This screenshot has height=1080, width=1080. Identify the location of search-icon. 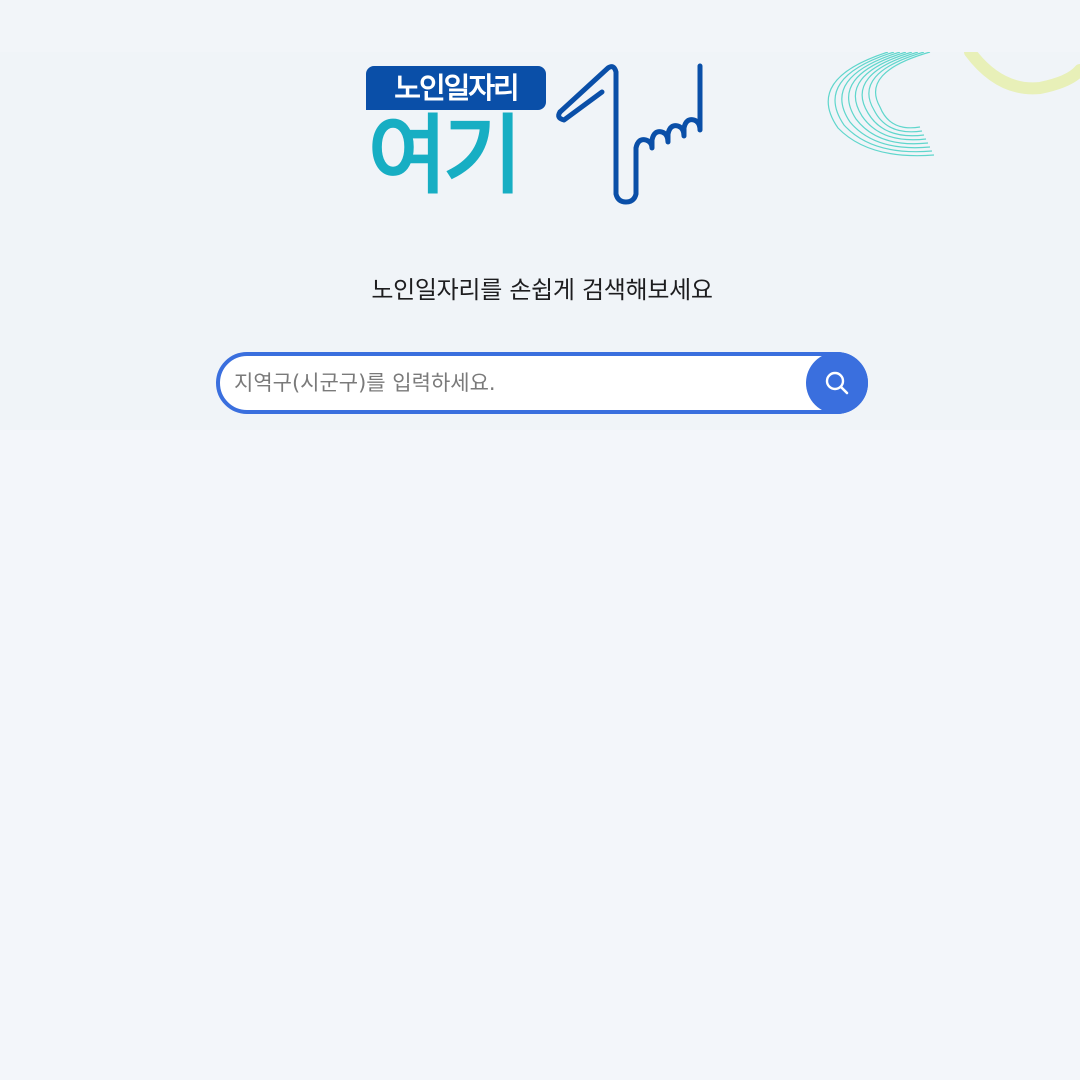
(837, 383).